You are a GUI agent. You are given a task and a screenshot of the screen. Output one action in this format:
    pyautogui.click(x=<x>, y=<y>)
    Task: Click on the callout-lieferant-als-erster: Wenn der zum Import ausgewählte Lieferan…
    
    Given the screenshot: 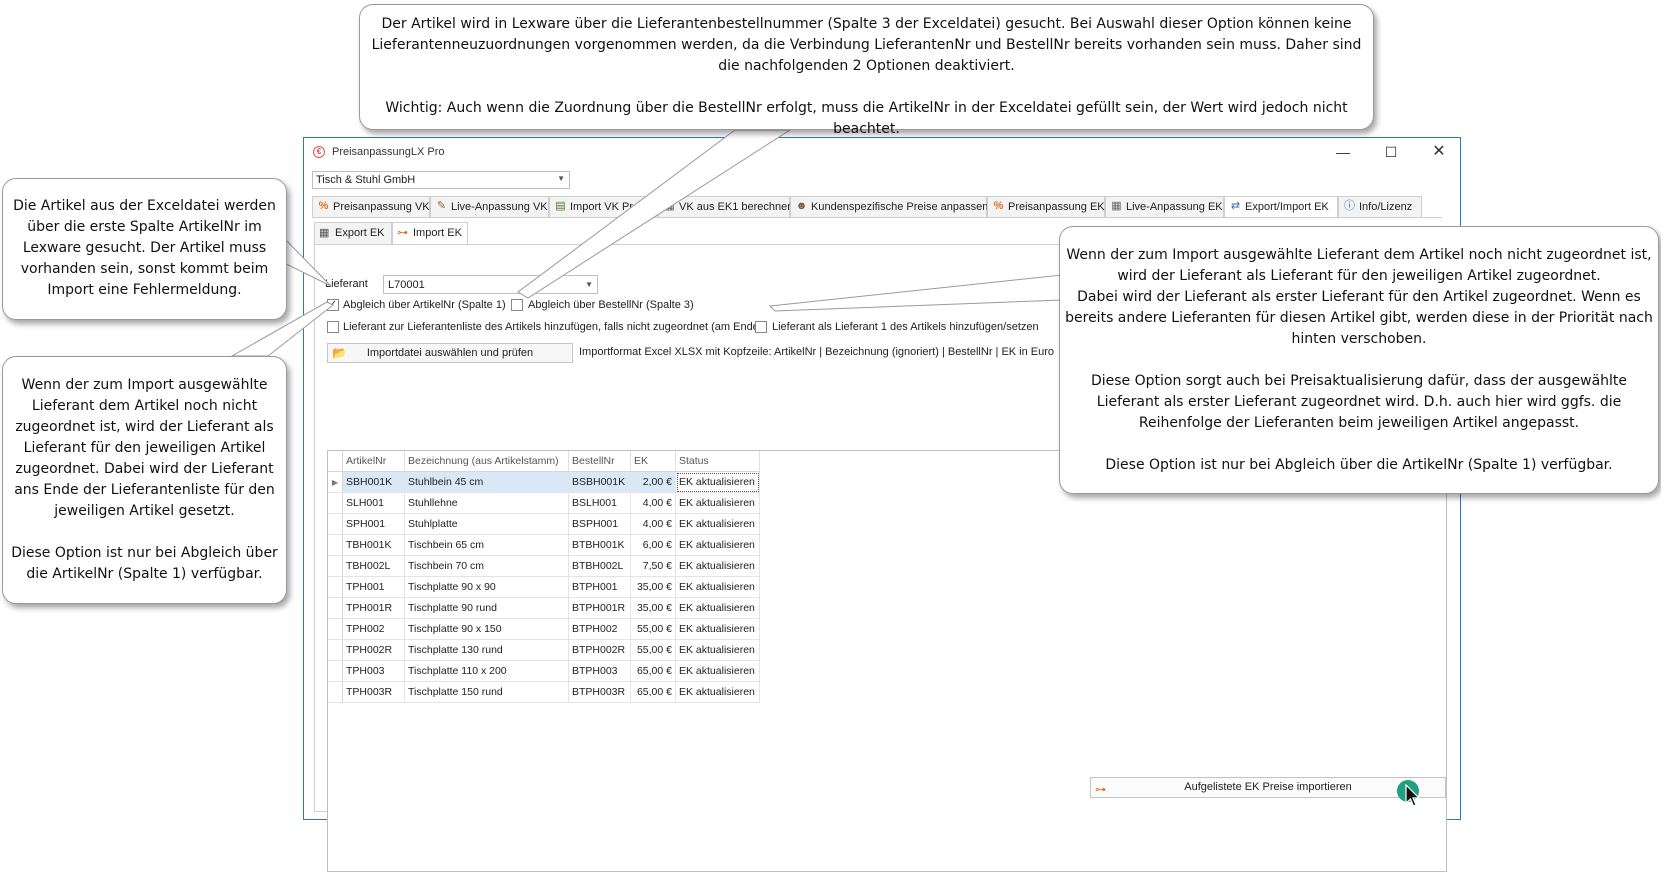 What is the action you would take?
    pyautogui.click(x=1359, y=360)
    